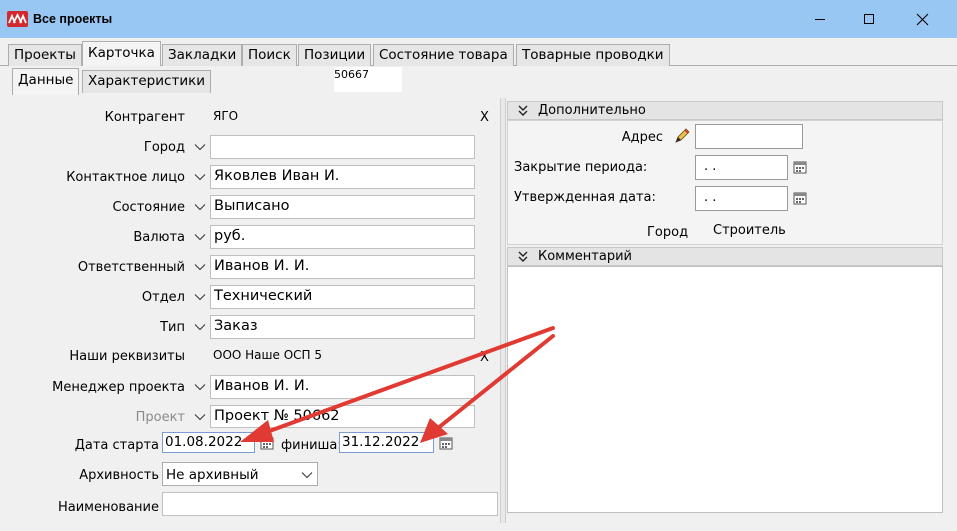 The image size is (957, 531). I want to click on edit-pencil-icon, so click(682, 138).